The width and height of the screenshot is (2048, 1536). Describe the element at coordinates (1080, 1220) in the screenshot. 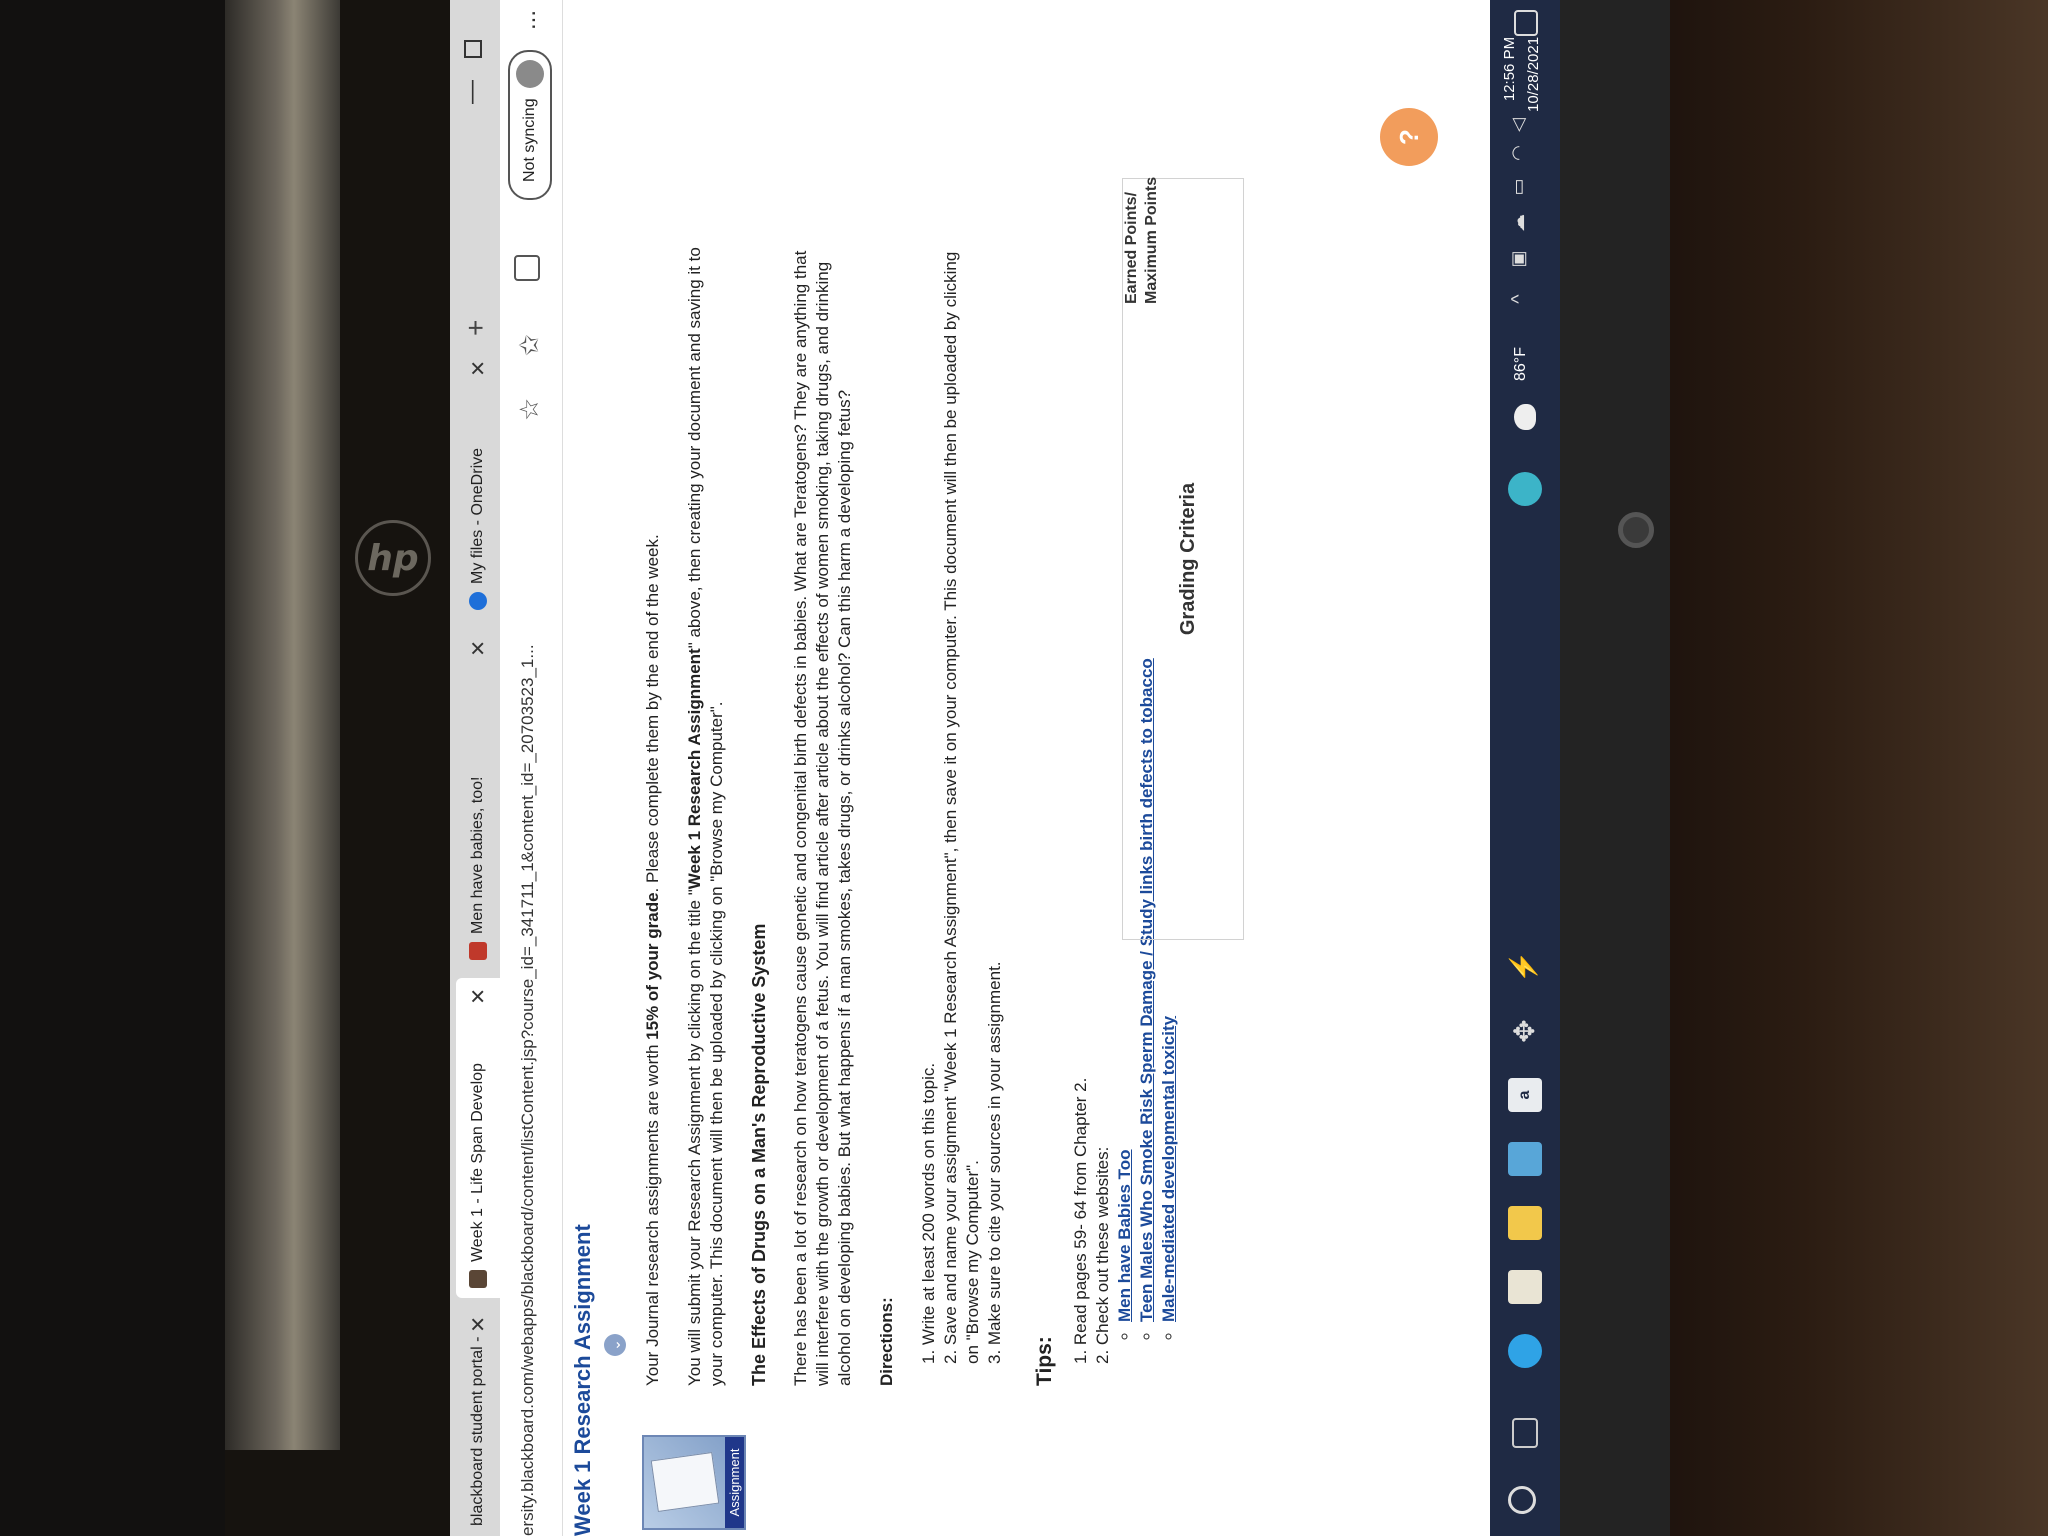

I see `list-item: 1. Read pages 59- 64 from Chapter 2.` at that location.